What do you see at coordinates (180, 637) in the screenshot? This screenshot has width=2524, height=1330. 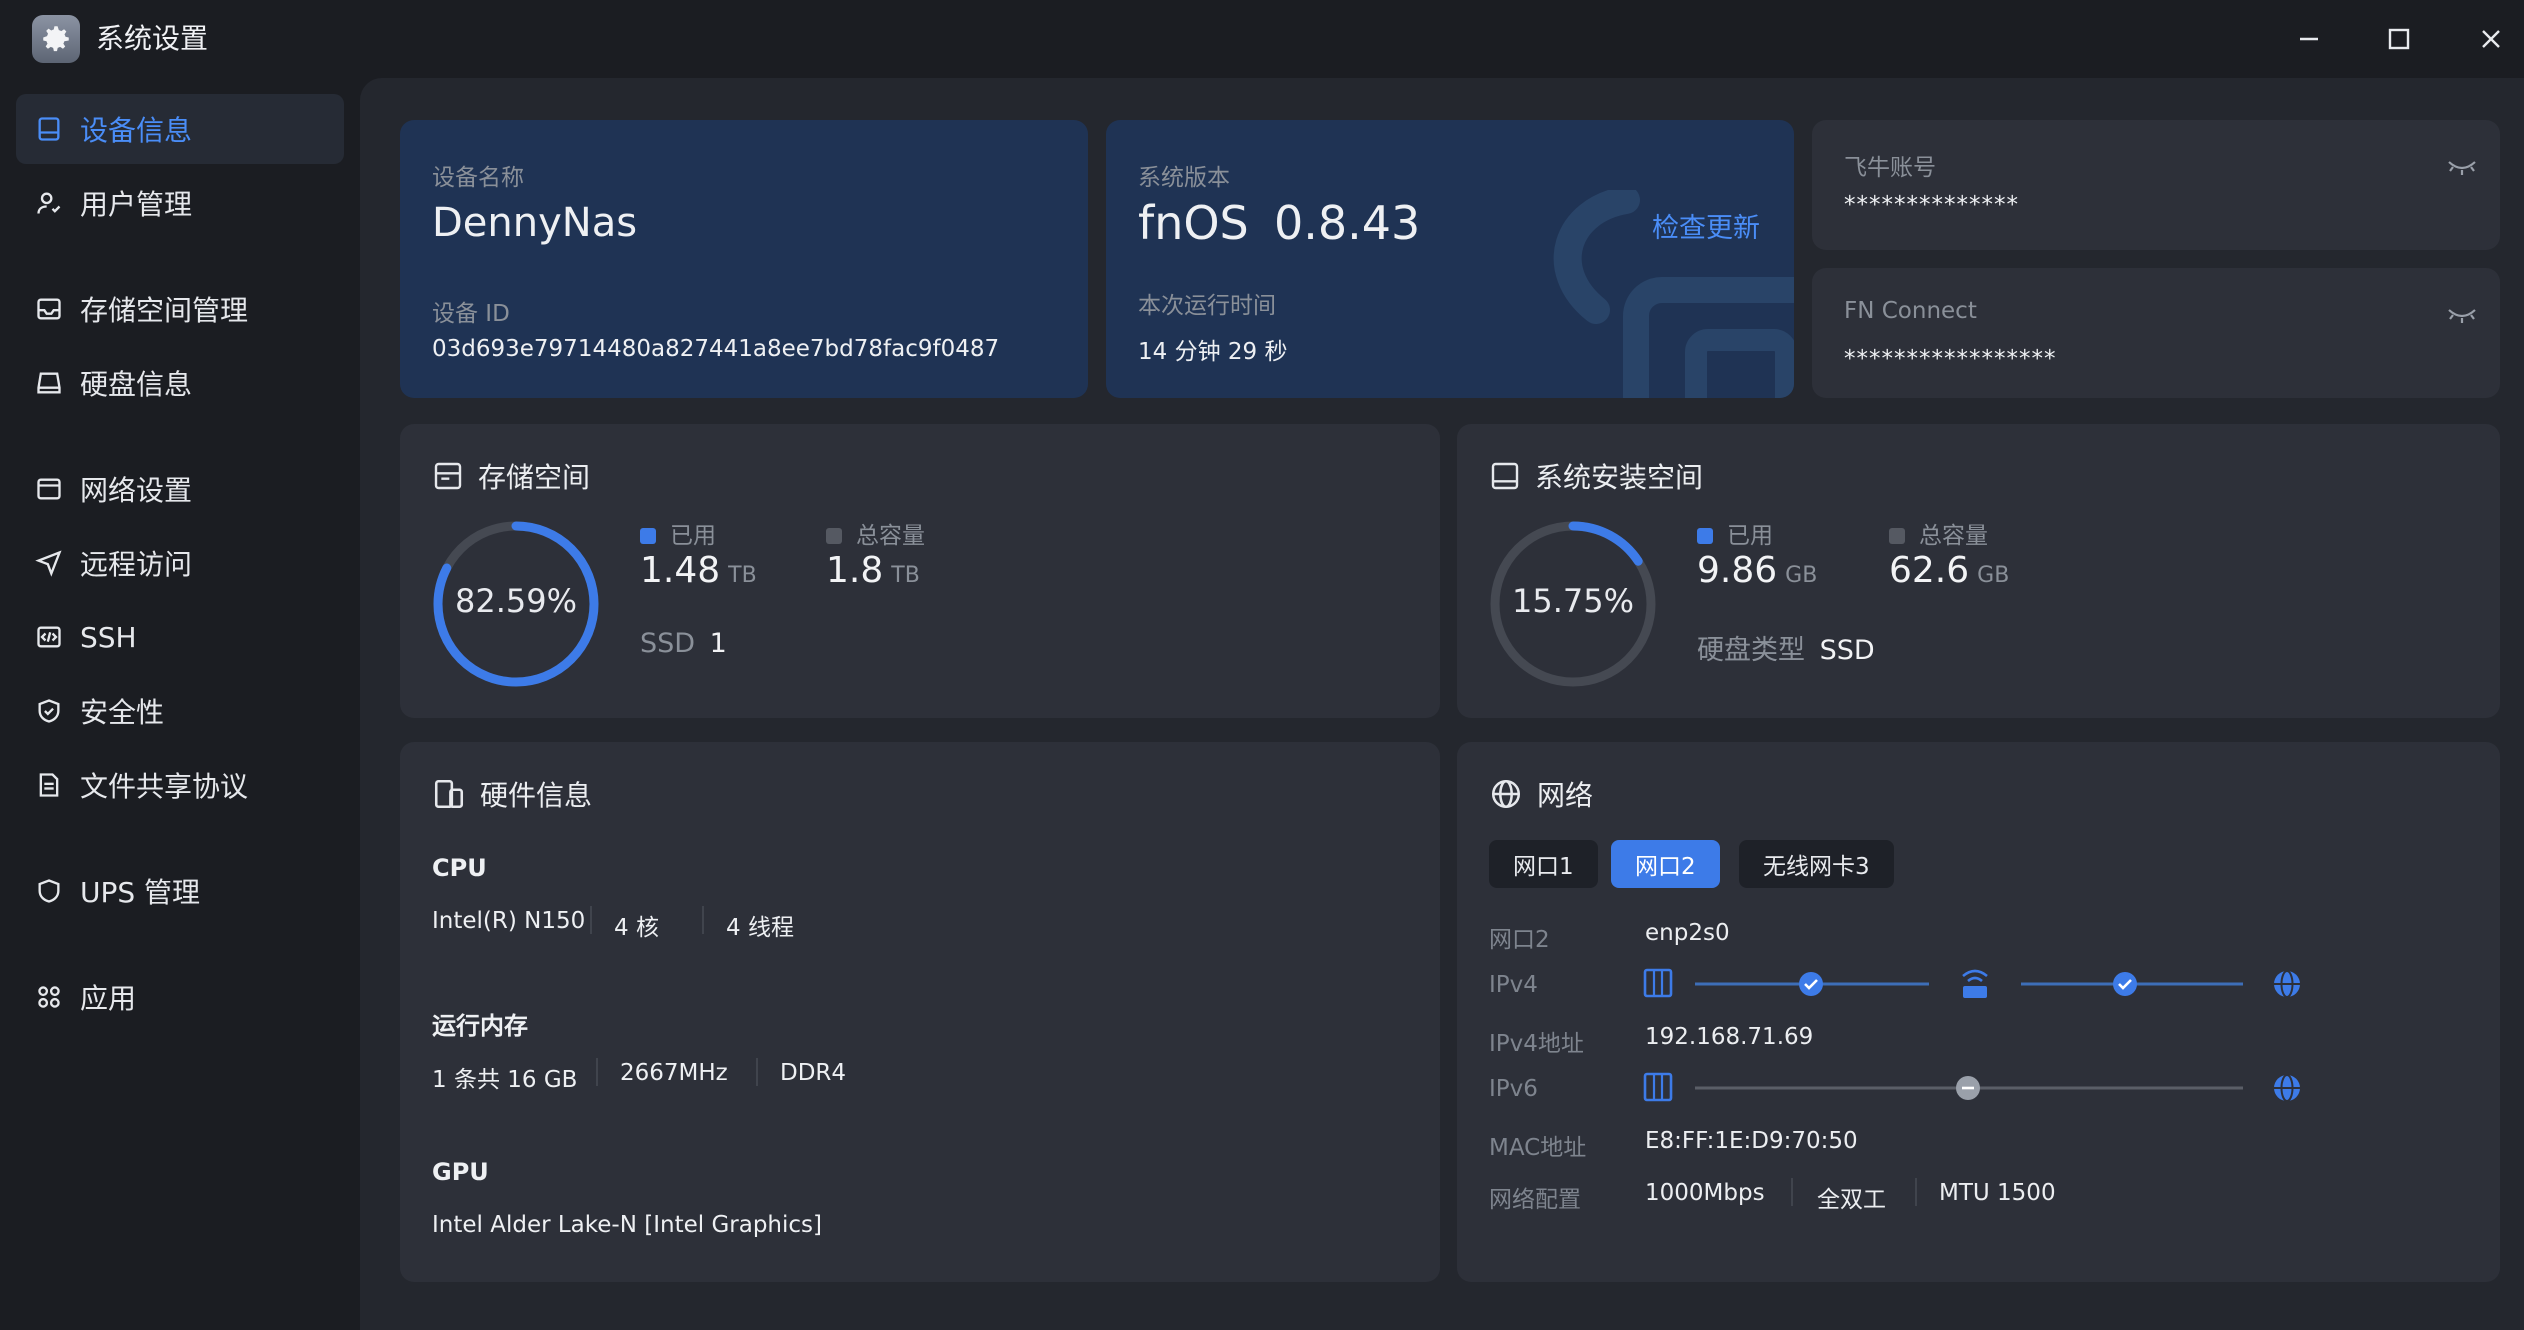 I see `sidebar-item-ssh: SSH` at bounding box center [180, 637].